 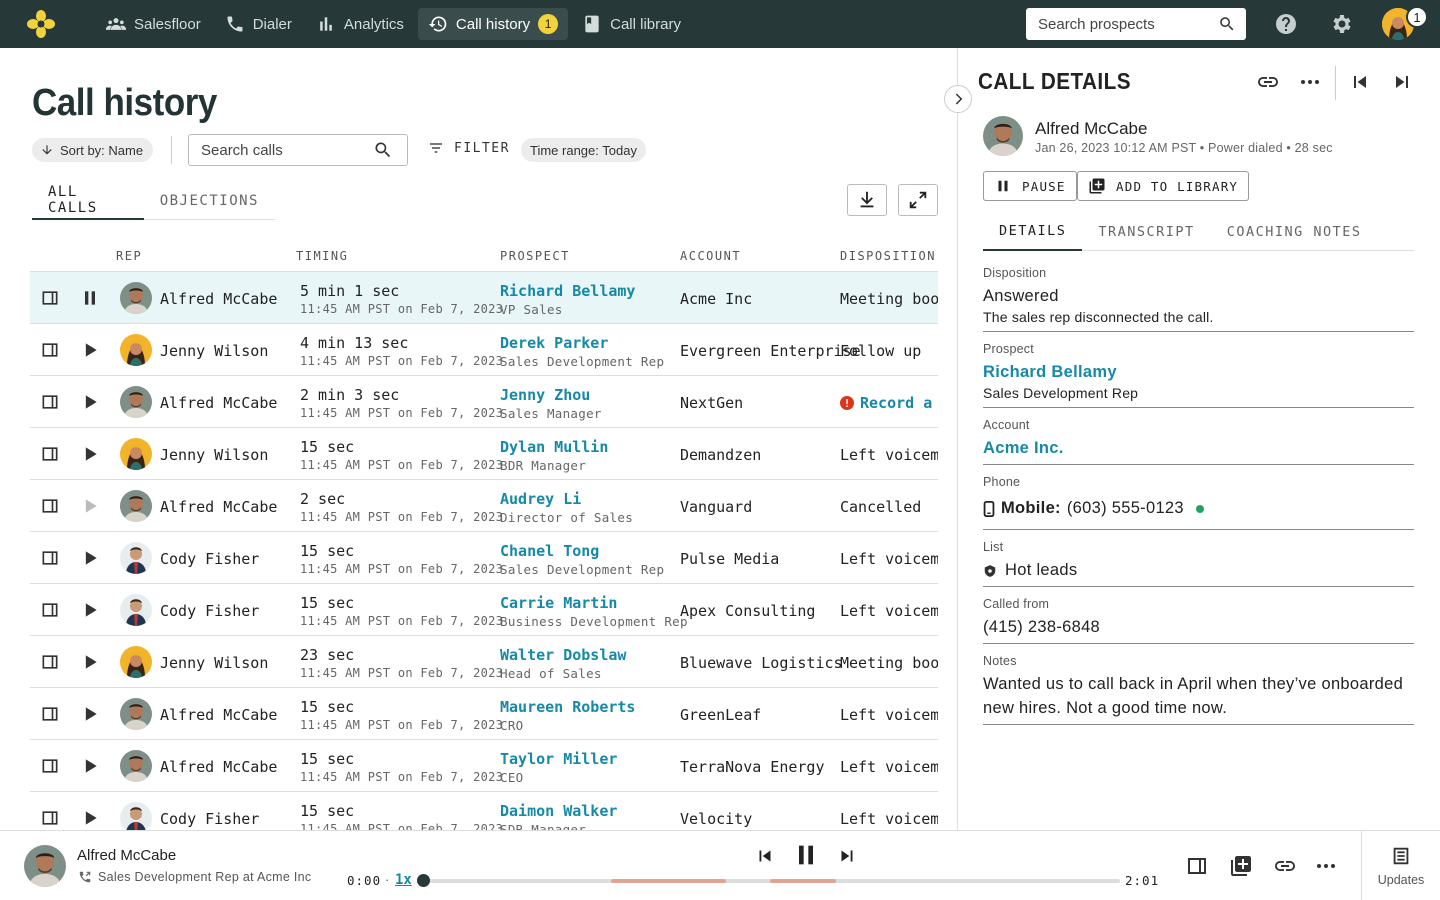 I want to click on gear-icon, so click(x=1342, y=24).